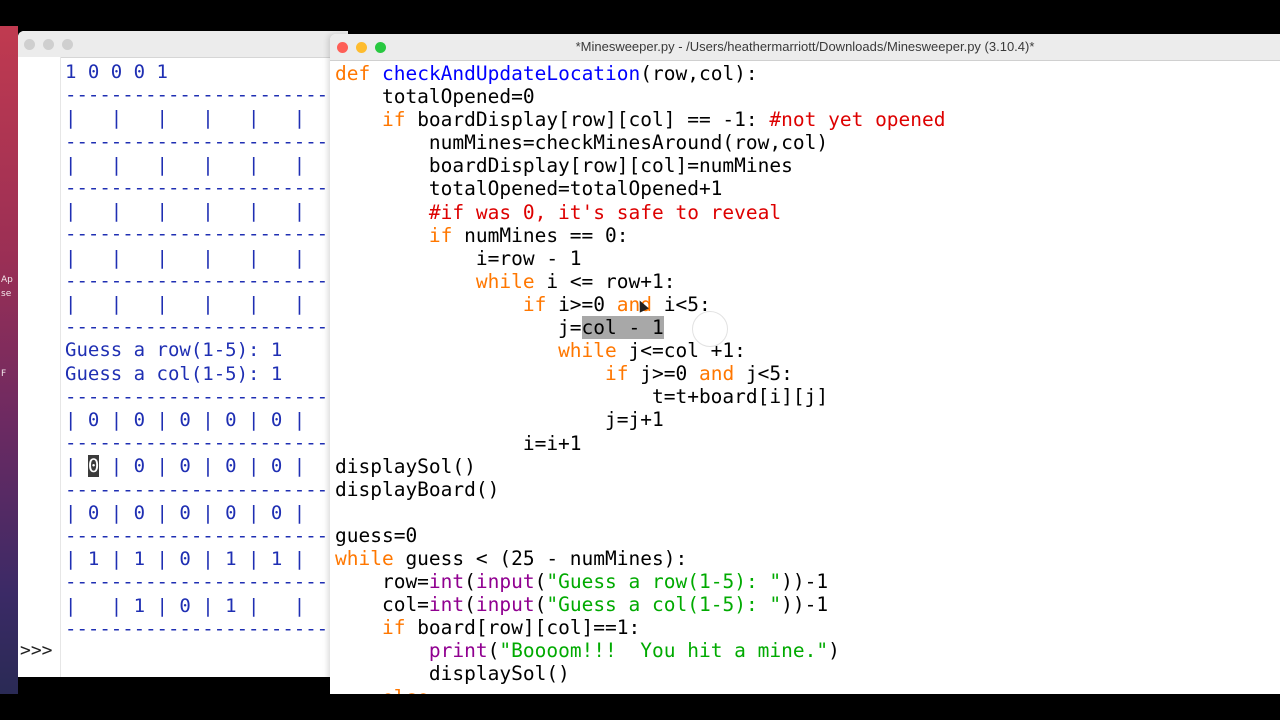  Describe the element at coordinates (174, 350) in the screenshot. I see `output-line: Guess a row(1-5): 1` at that location.